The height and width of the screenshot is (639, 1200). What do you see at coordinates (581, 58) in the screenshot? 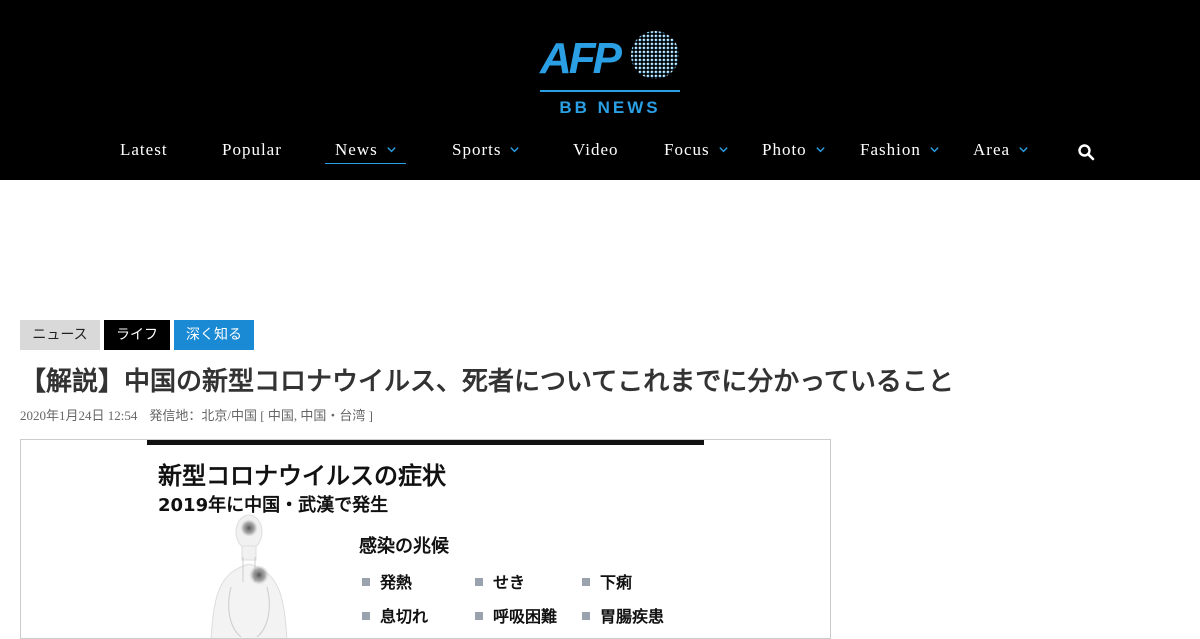
I see `logo-text: AFP` at bounding box center [581, 58].